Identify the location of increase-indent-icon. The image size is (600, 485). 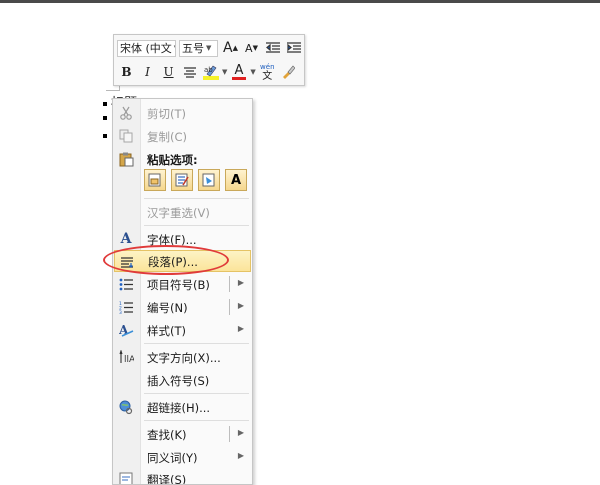
(293, 47).